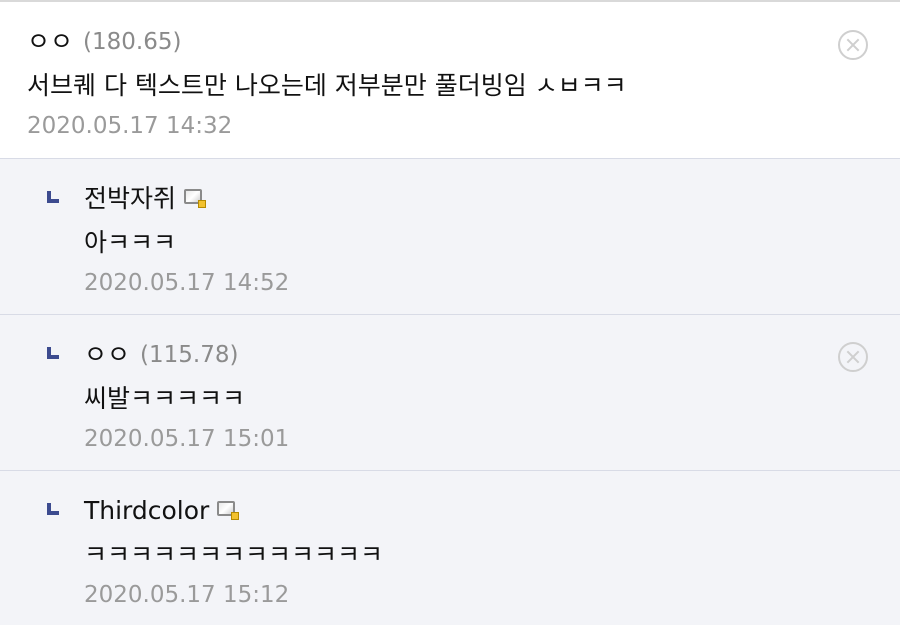  I want to click on reply-header: Thirdcolor, so click(492, 511).